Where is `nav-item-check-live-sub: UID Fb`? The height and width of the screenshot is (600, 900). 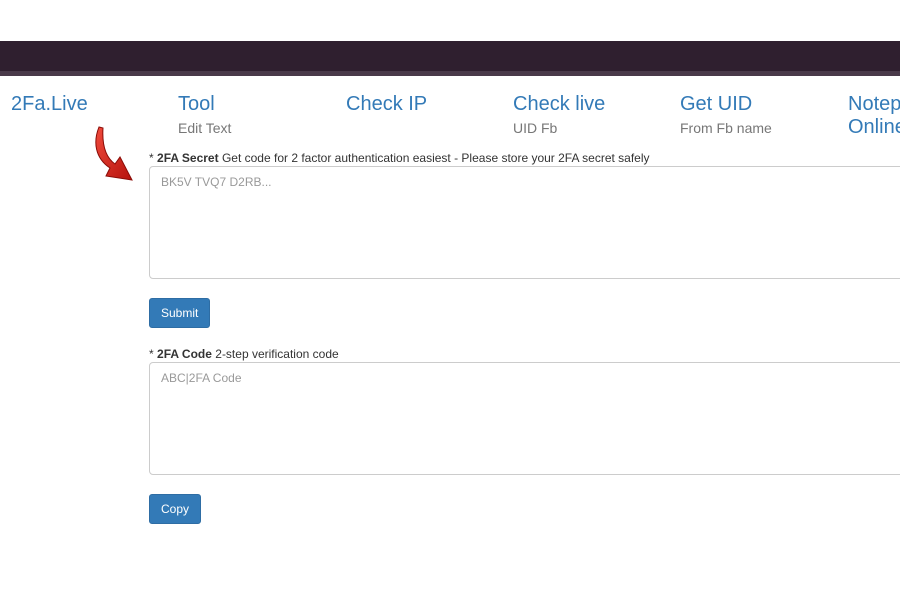
nav-item-check-live-sub: UID Fb is located at coordinates (535, 128).